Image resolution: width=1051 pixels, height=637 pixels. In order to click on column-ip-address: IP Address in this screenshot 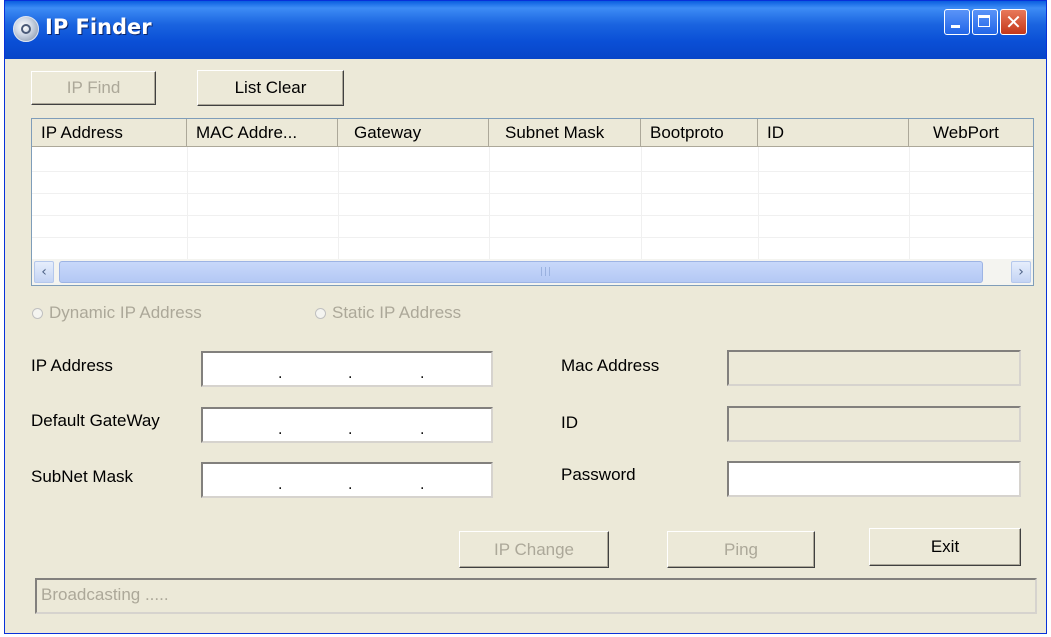, I will do `click(109, 133)`.